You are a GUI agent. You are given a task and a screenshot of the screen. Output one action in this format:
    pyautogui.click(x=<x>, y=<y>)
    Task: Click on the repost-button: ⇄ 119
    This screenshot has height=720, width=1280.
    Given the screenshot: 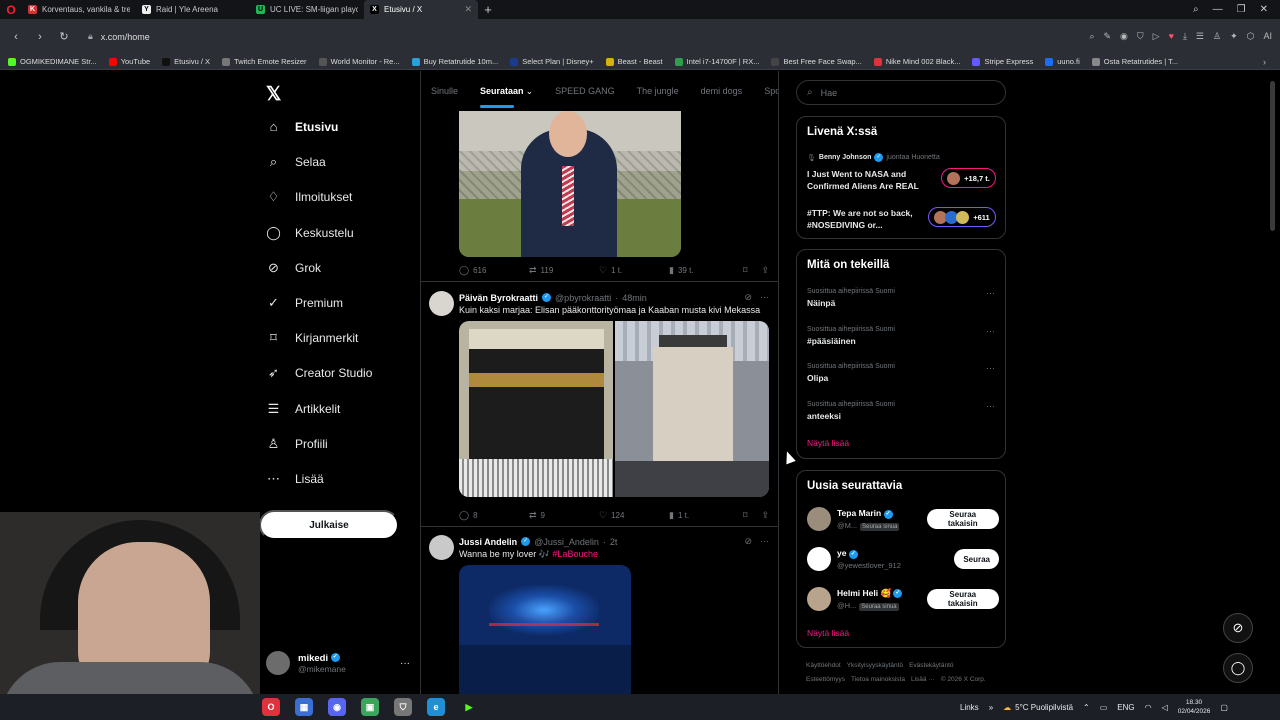 What is the action you would take?
    pyautogui.click(x=564, y=270)
    